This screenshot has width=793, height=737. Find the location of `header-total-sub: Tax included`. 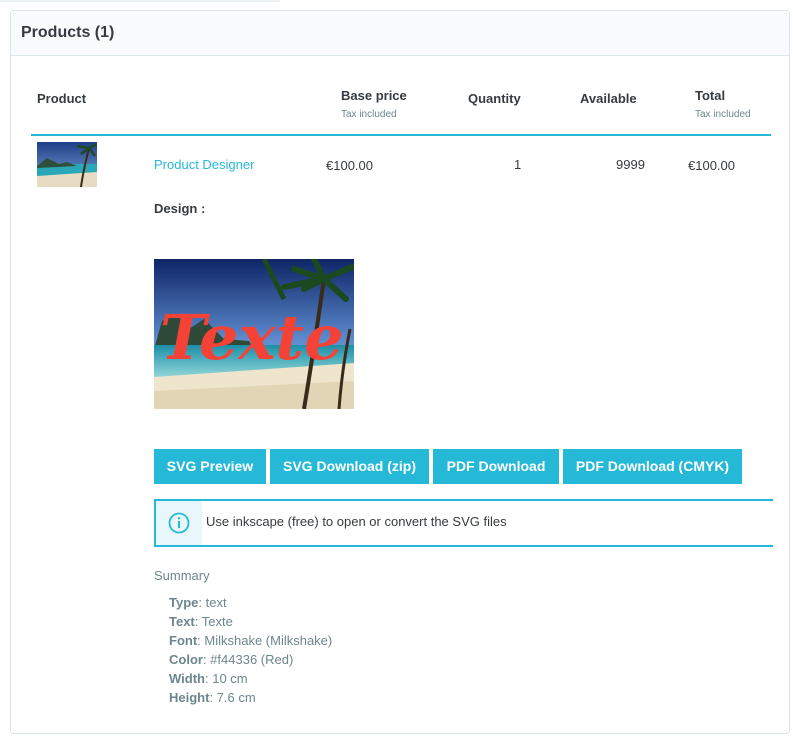

header-total-sub: Tax included is located at coordinates (723, 114).